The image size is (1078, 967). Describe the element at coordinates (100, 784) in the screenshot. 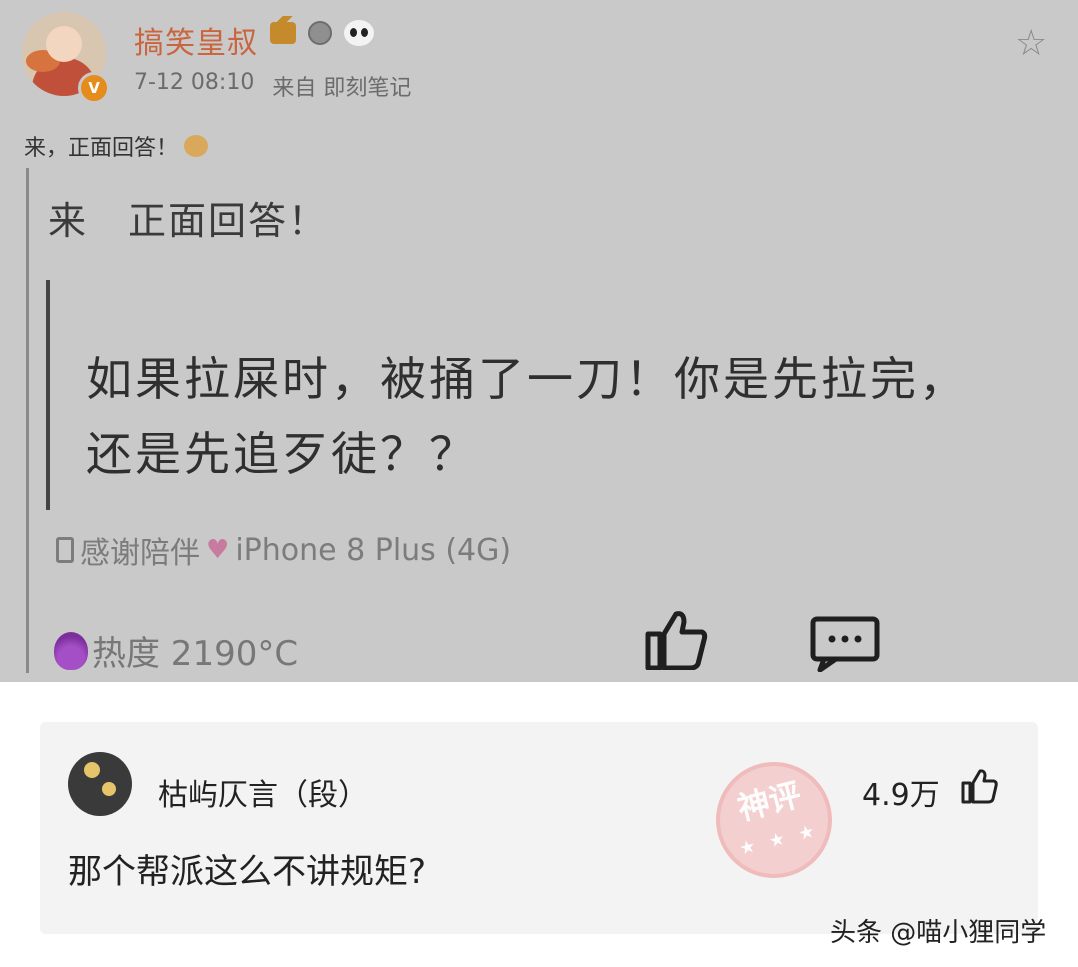

I see `commenter-avatar` at that location.